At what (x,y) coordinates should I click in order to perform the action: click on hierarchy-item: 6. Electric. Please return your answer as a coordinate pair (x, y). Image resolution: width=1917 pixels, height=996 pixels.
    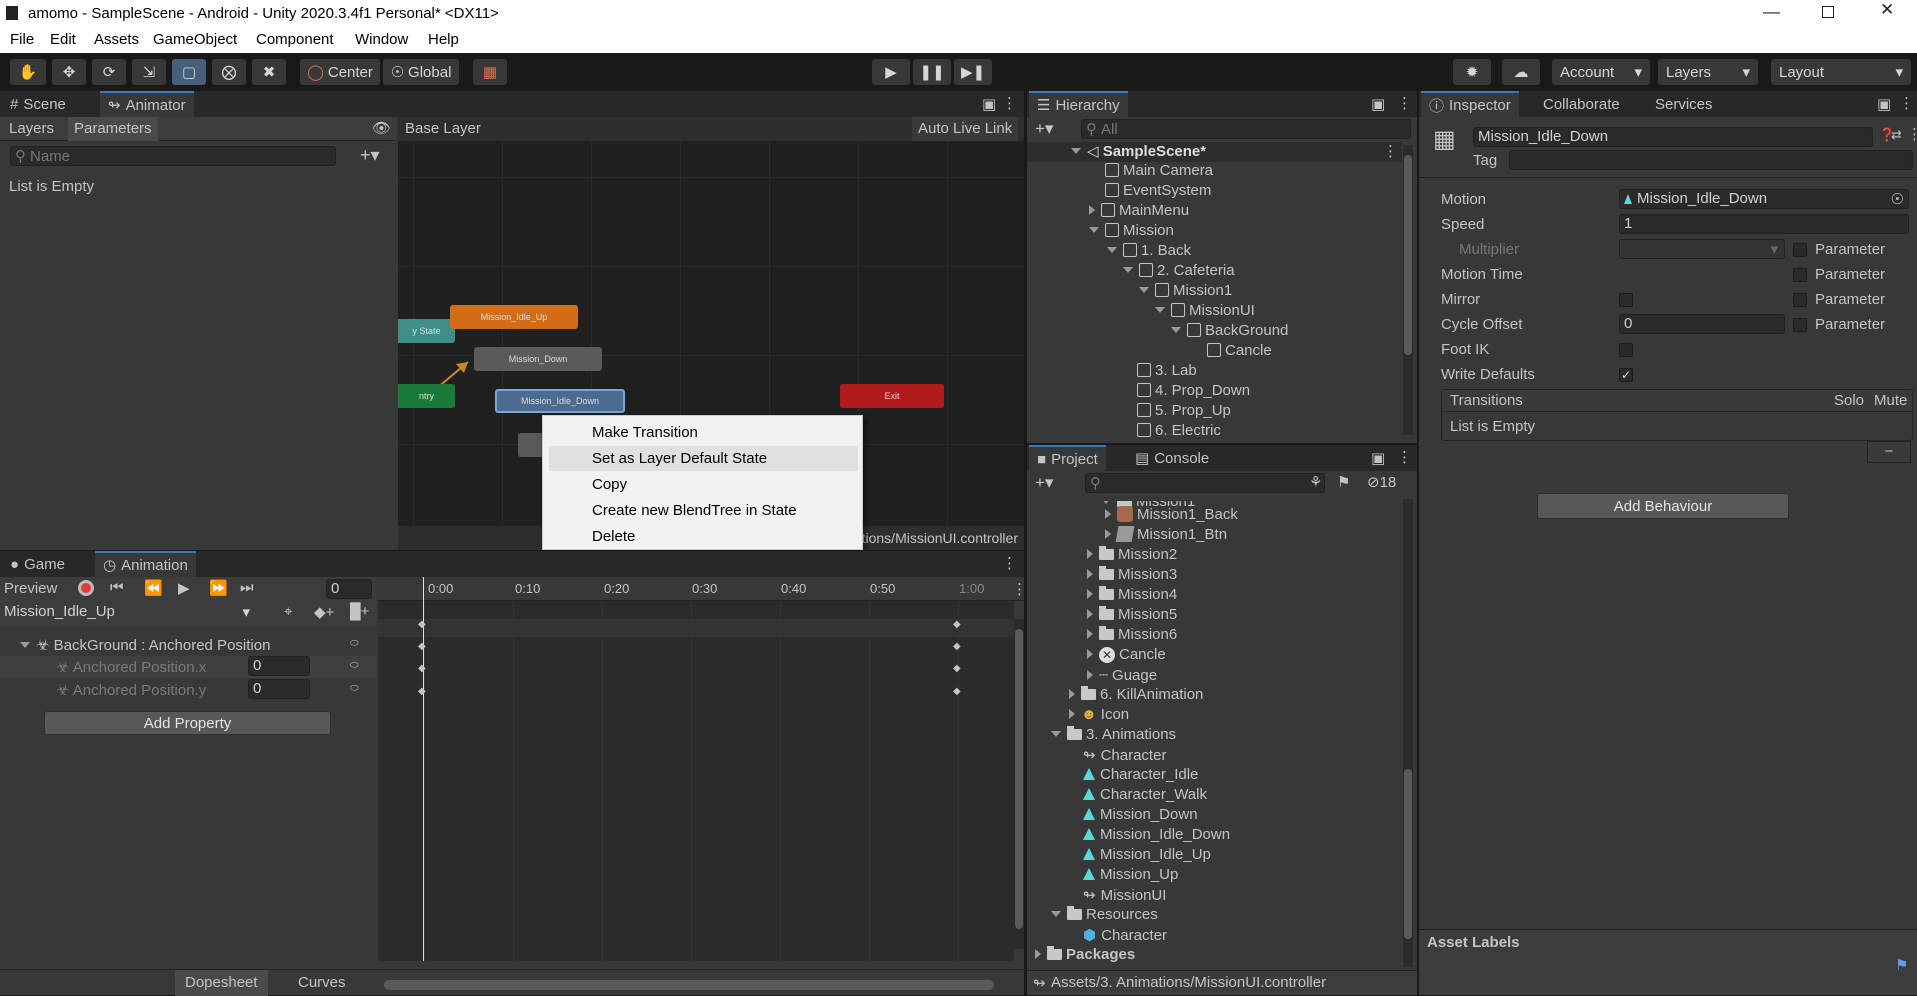
    Looking at the image, I should click on (1179, 430).